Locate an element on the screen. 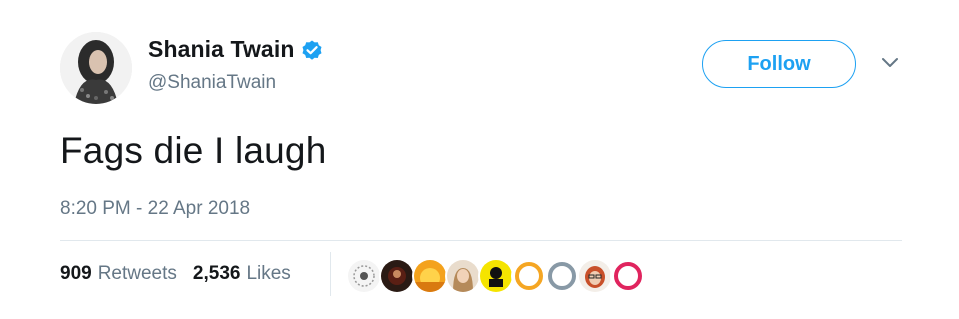 The height and width of the screenshot is (319, 959). author-display-name: Shania Twain is located at coordinates (221, 49).